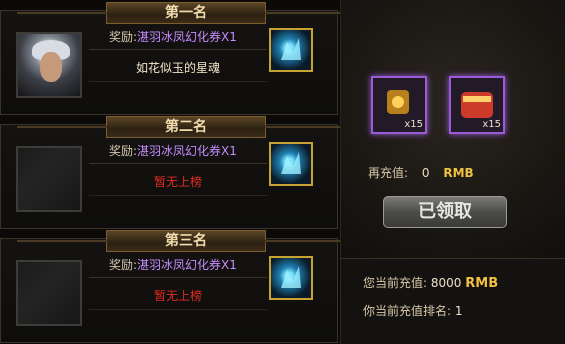 Image resolution: width=565 pixels, height=344 pixels. I want to click on rank-title-3: 第三名, so click(186, 241).